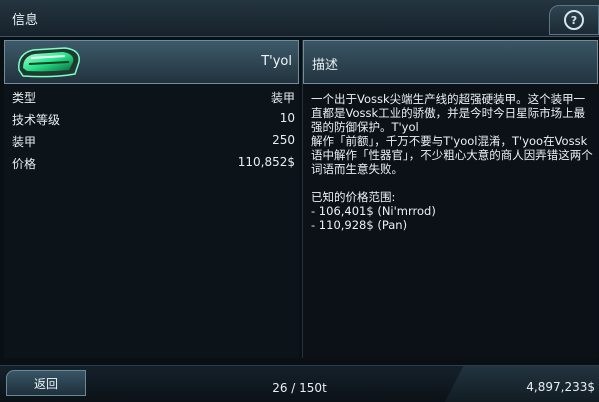  What do you see at coordinates (151, 162) in the screenshot?
I see `stat-row-price: 价格 110,852$` at bounding box center [151, 162].